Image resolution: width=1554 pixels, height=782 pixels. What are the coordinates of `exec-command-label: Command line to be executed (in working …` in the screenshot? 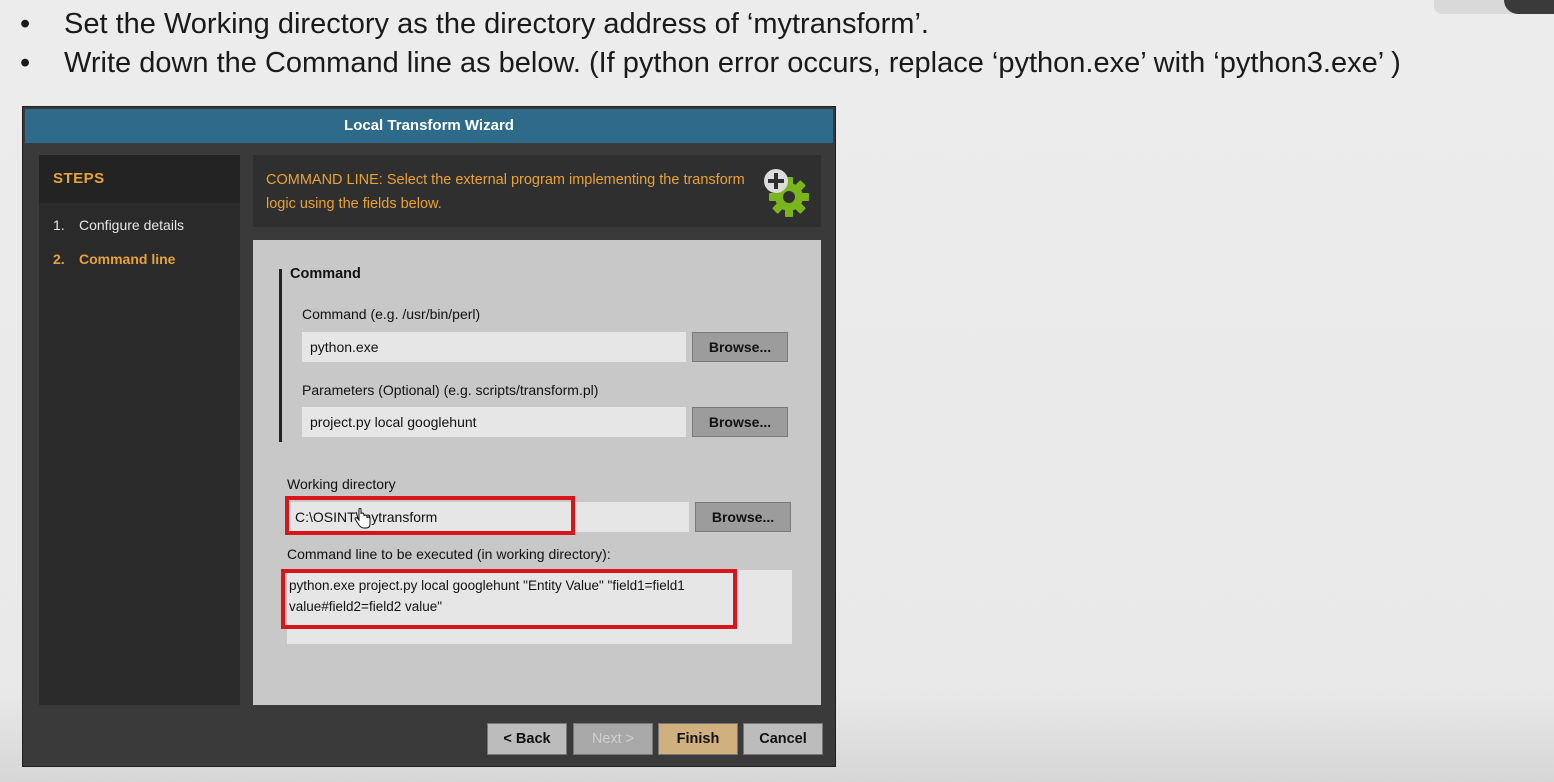 It's located at (449, 554).